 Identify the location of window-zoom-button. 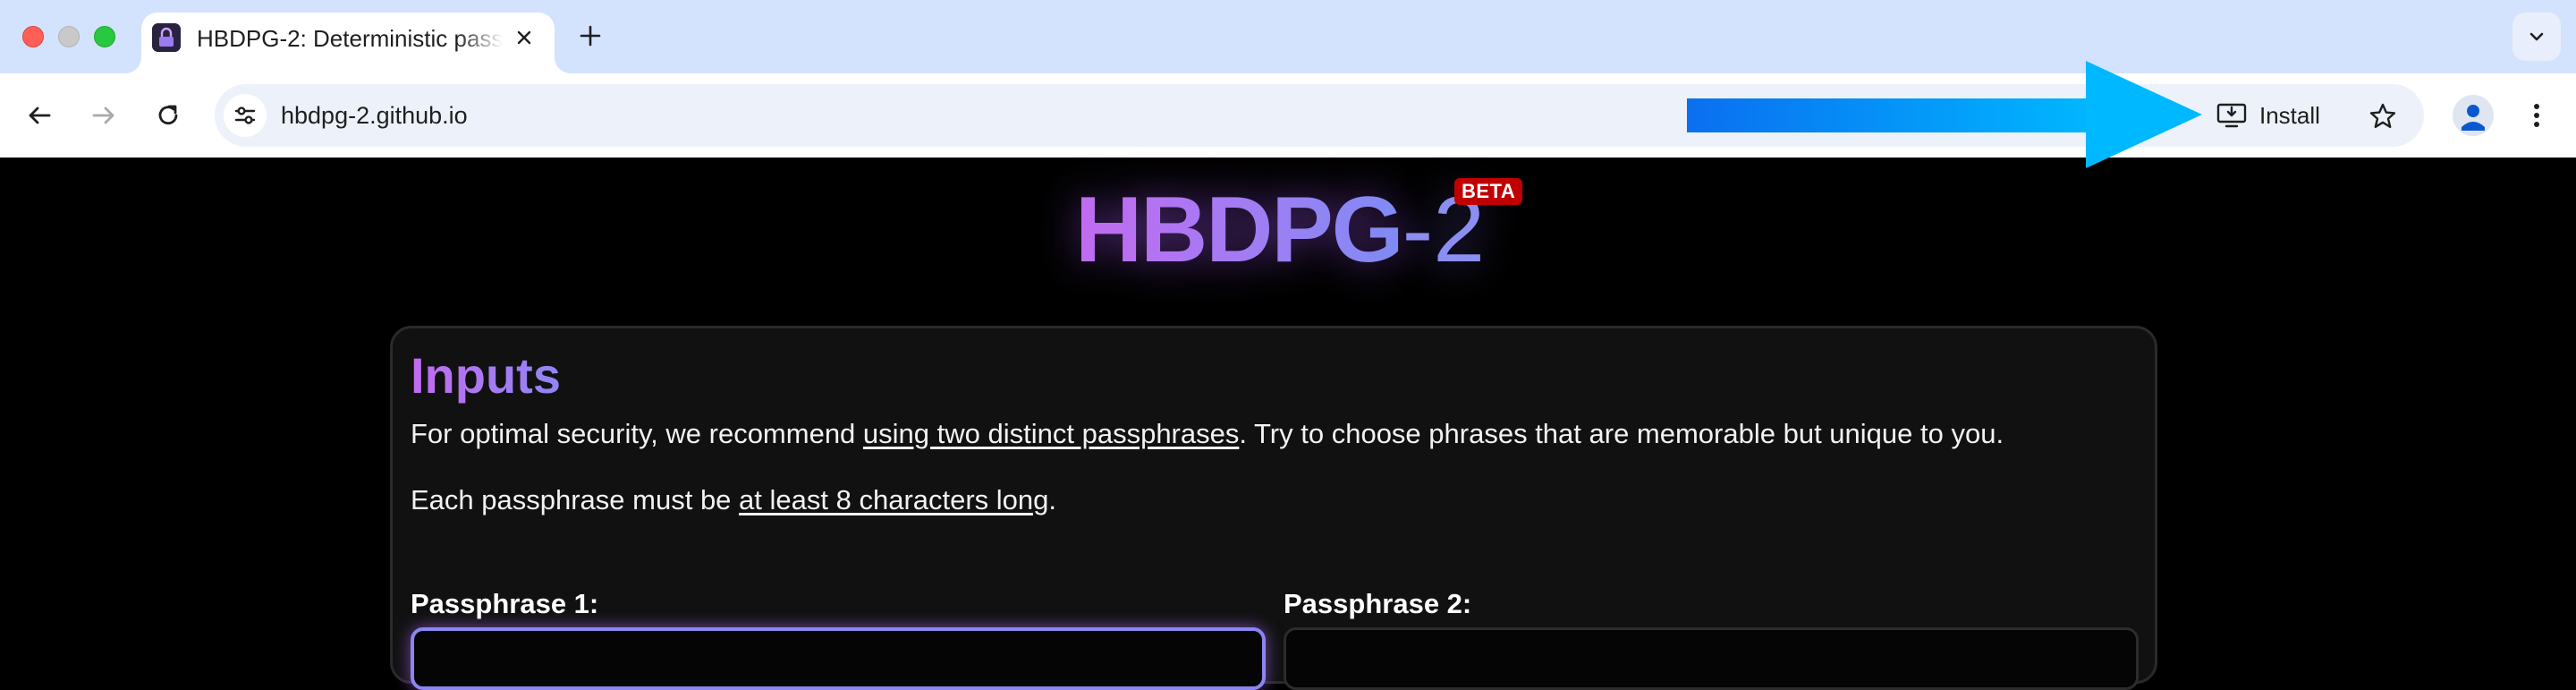
(104, 36).